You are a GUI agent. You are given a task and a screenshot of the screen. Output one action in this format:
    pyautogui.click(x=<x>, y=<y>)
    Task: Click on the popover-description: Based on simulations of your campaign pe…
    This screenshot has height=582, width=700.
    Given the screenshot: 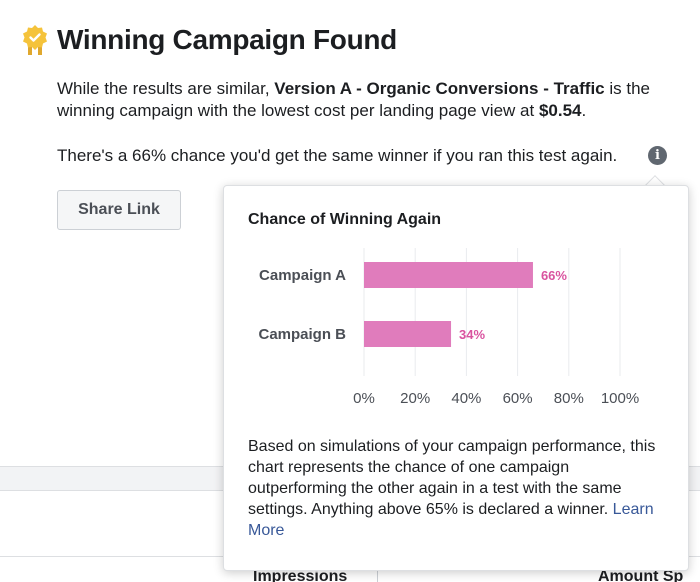 What is the action you would take?
    pyautogui.click(x=458, y=488)
    